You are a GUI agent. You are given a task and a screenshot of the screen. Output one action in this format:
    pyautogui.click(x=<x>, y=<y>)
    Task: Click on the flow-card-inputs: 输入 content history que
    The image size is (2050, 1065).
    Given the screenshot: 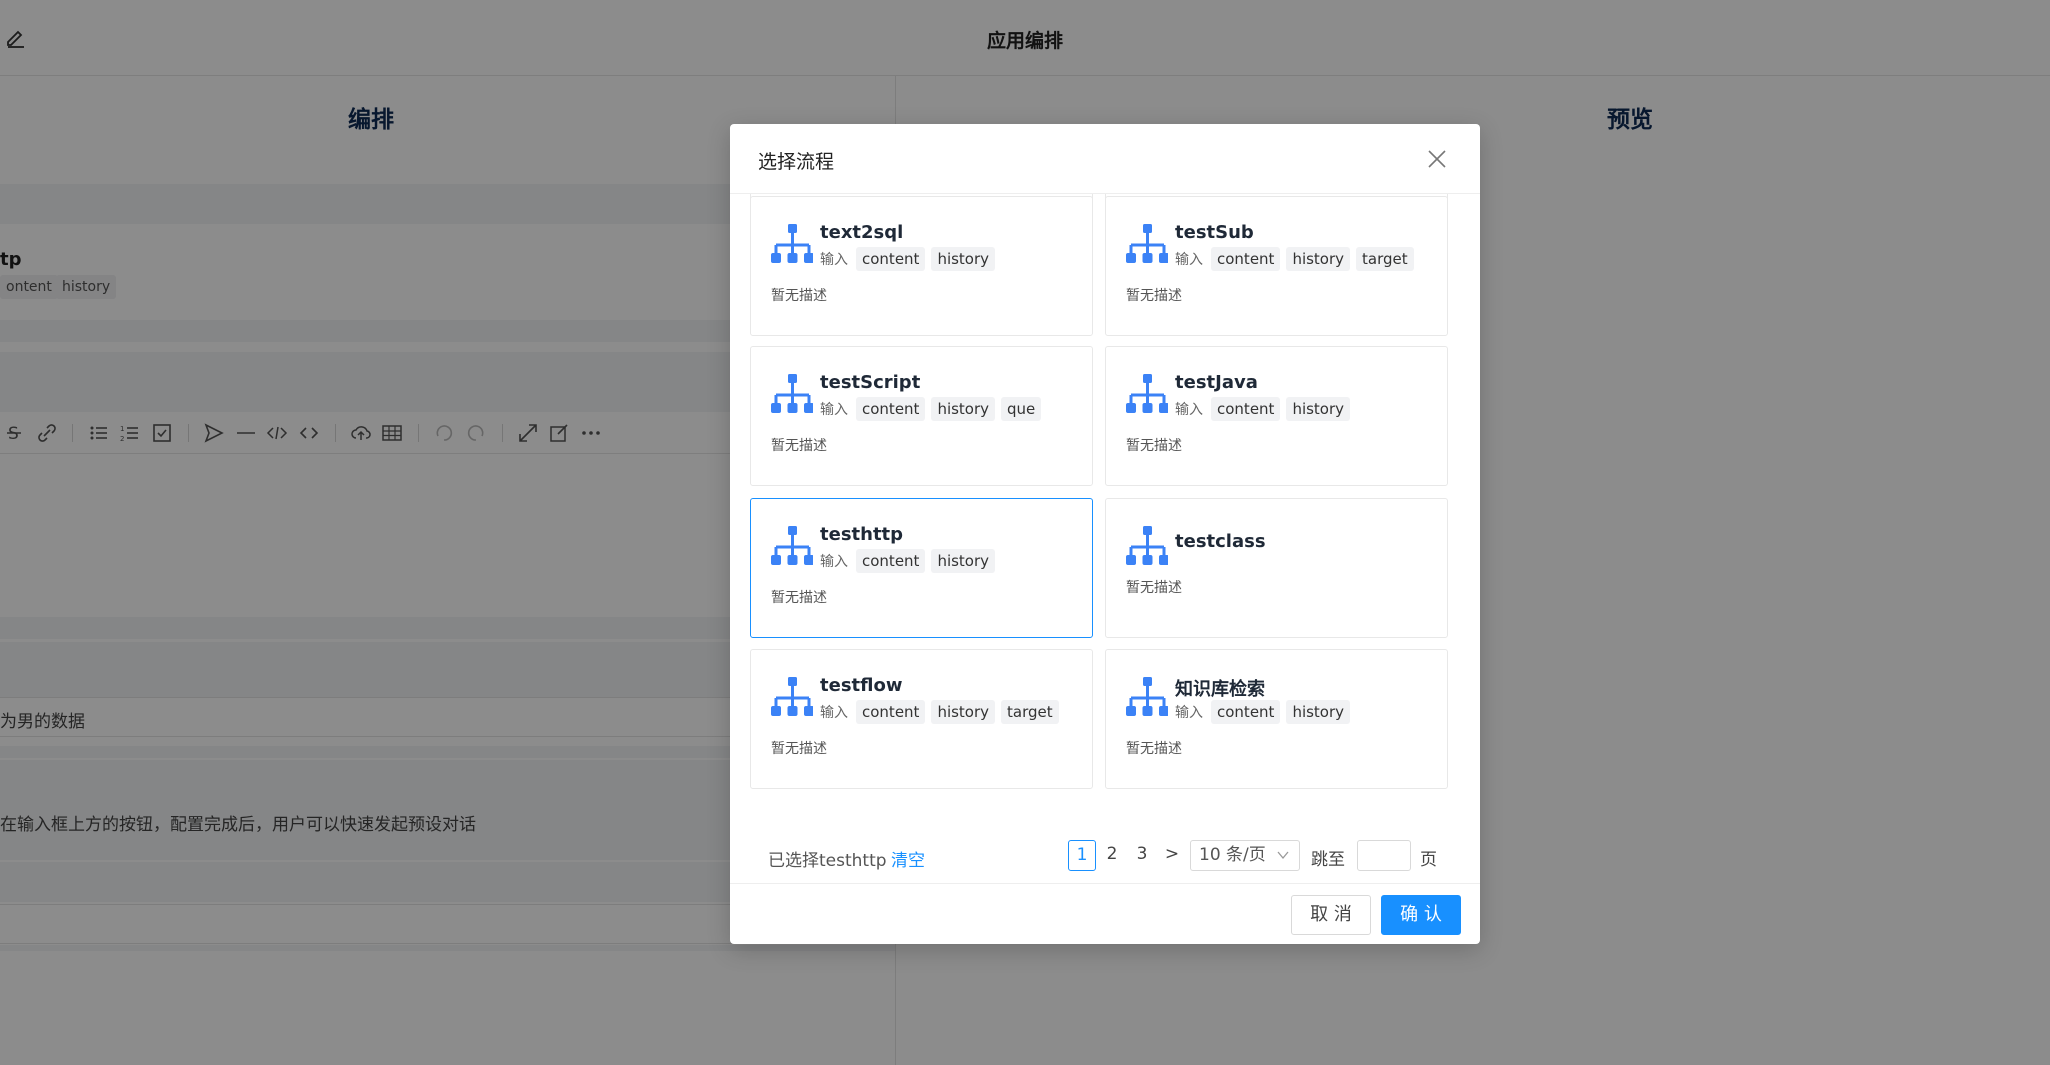 What is the action you would take?
    pyautogui.click(x=931, y=409)
    